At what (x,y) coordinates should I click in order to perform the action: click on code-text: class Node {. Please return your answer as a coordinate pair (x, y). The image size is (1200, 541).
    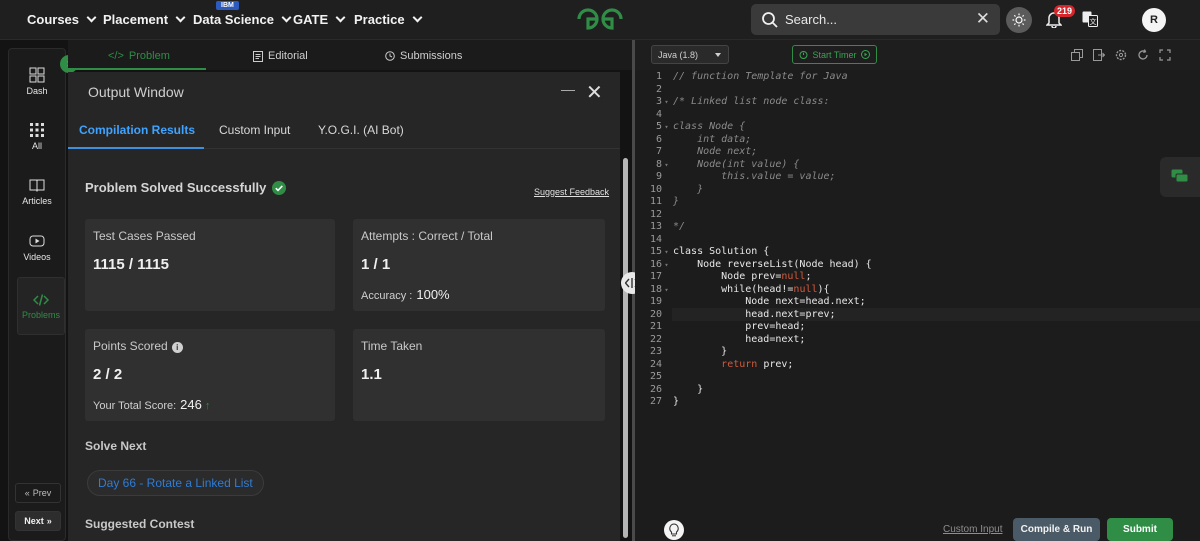
    Looking at the image, I should click on (709, 126).